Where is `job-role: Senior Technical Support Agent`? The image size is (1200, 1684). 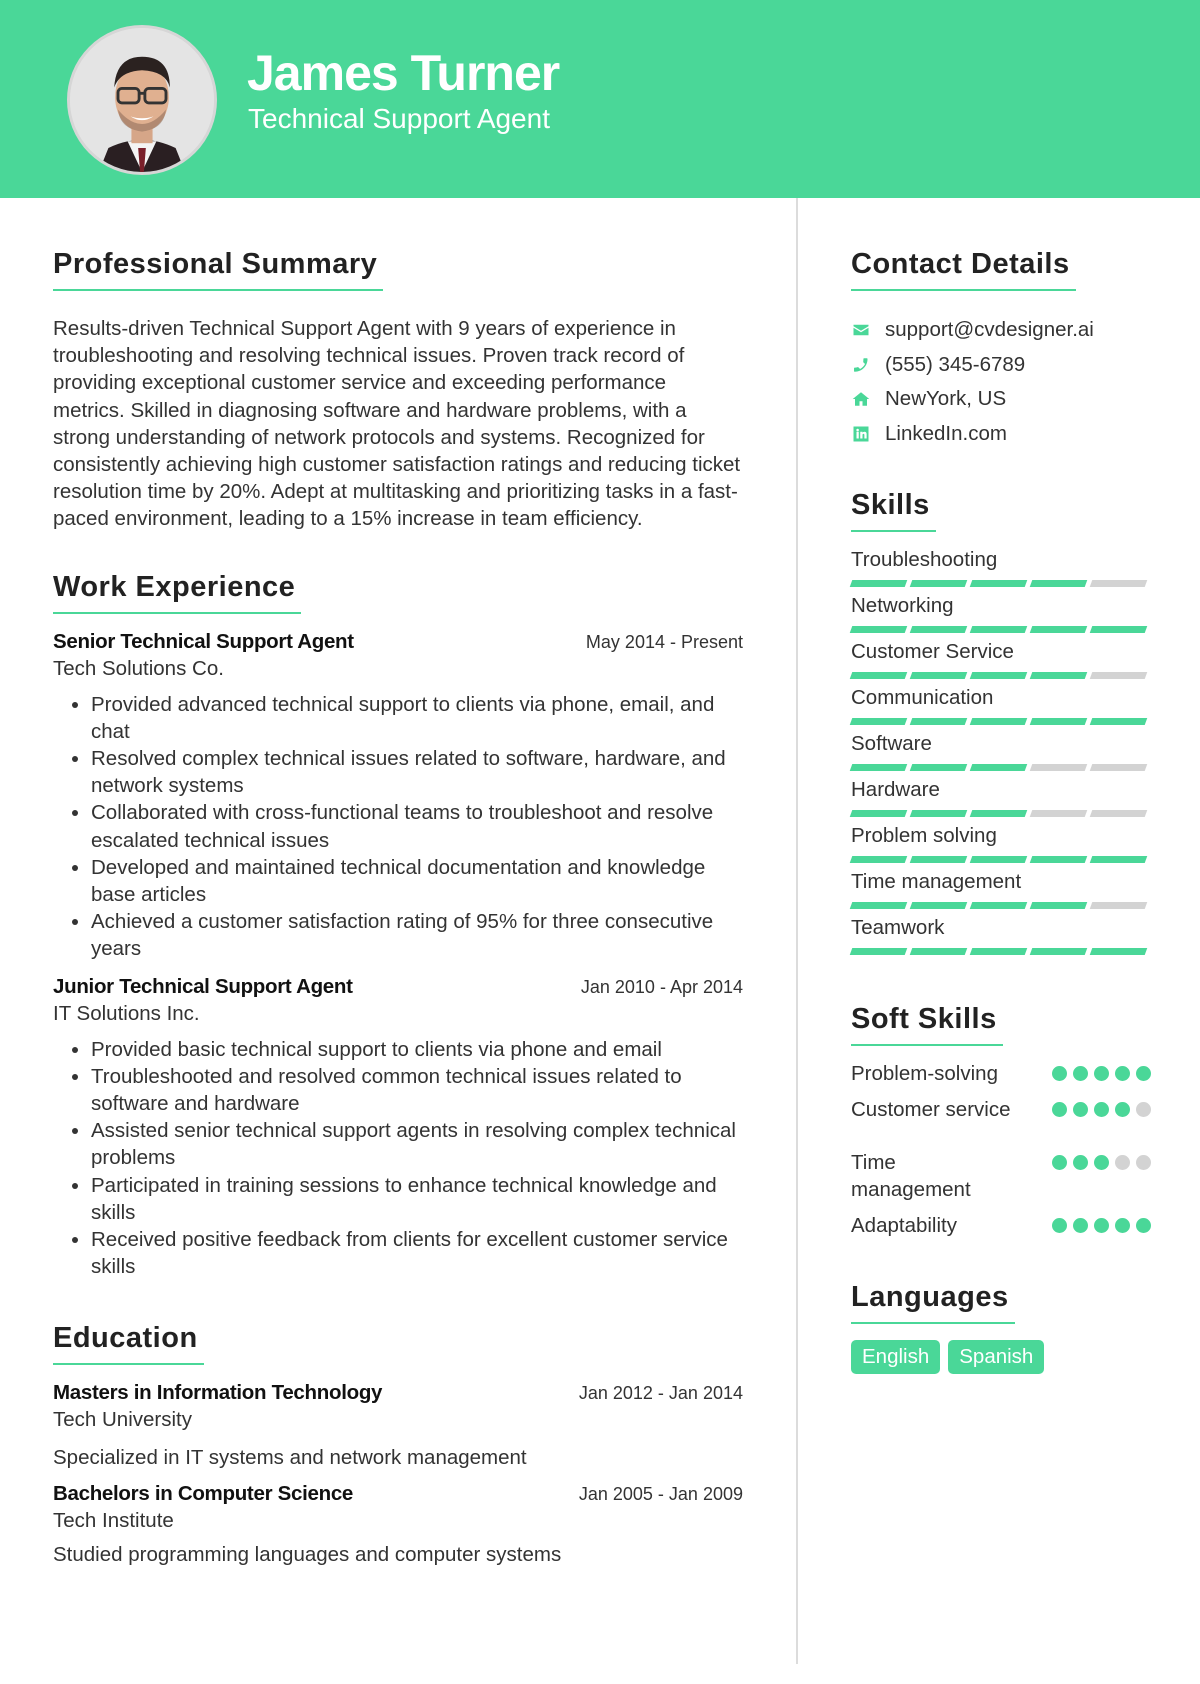 job-role: Senior Technical Support Agent is located at coordinates (203, 641).